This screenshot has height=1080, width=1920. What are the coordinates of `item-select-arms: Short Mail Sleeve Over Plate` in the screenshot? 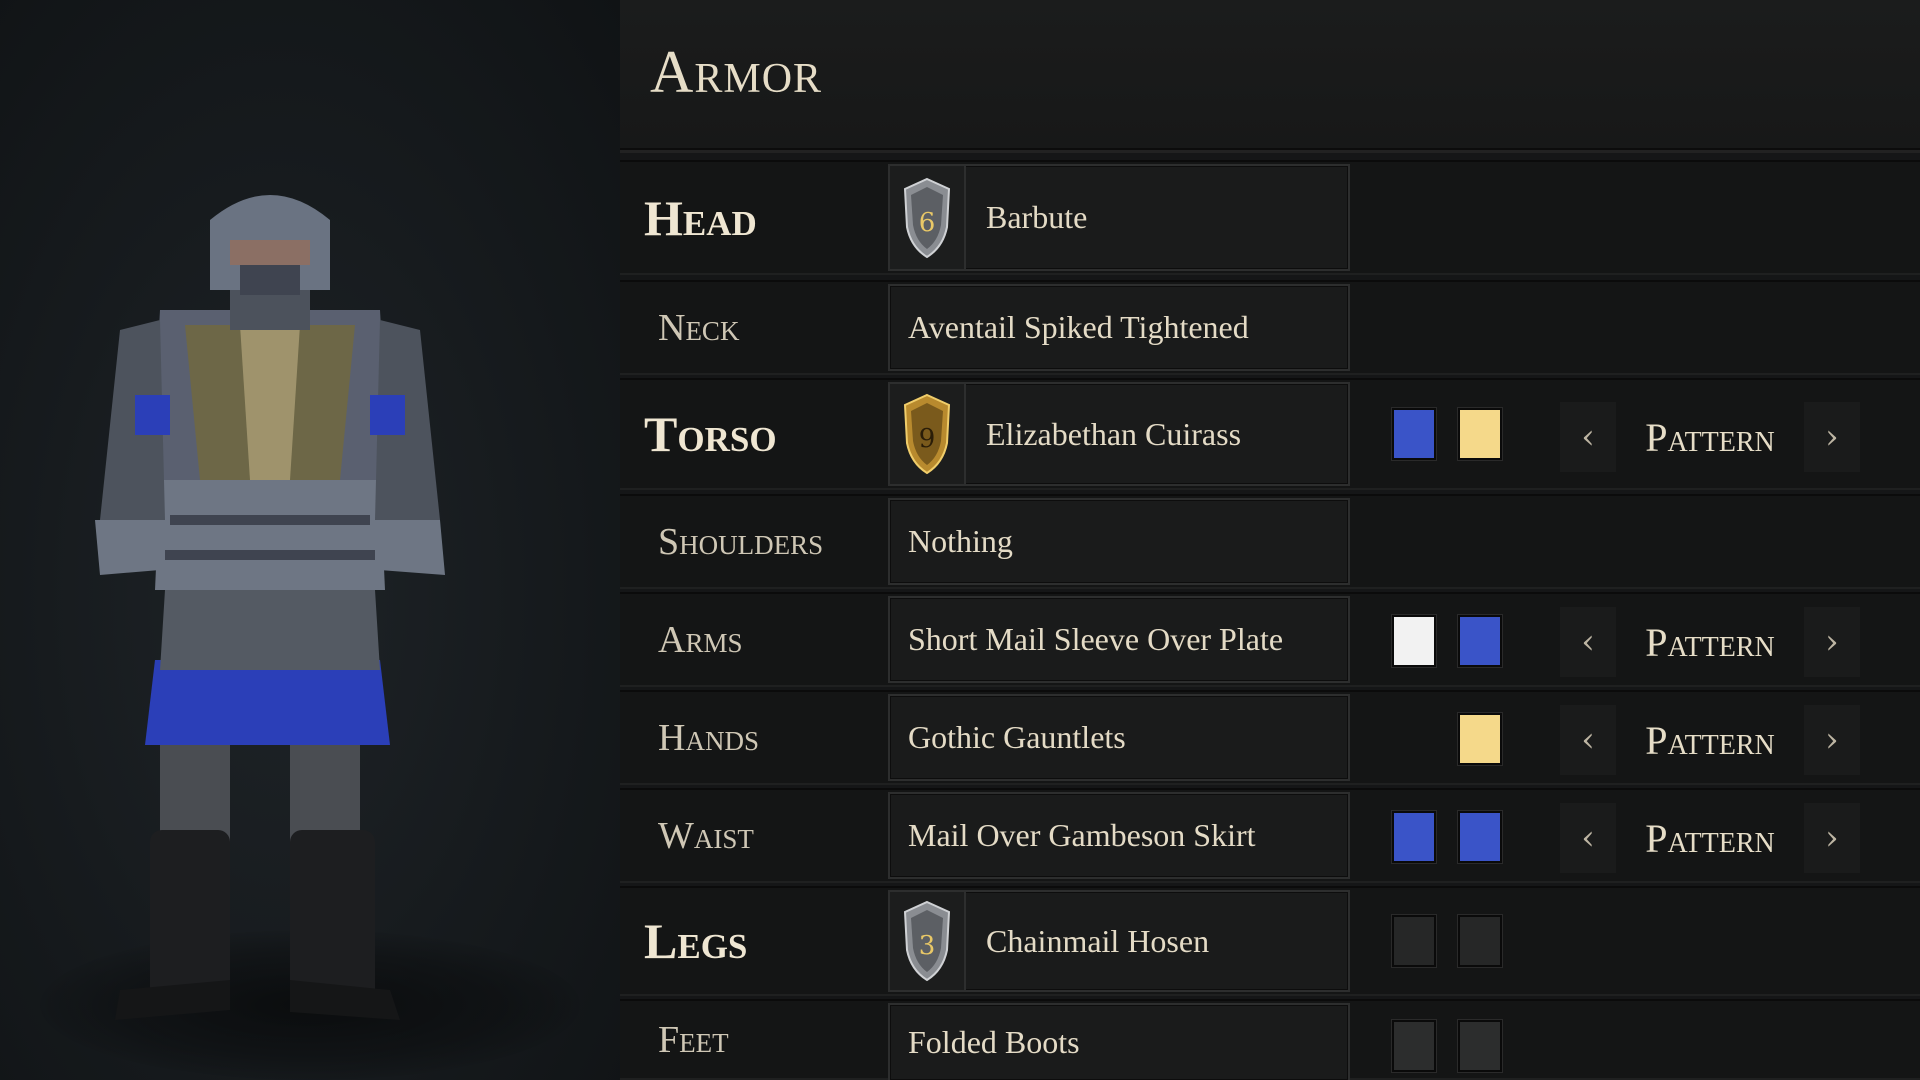 It's located at (1119, 639).